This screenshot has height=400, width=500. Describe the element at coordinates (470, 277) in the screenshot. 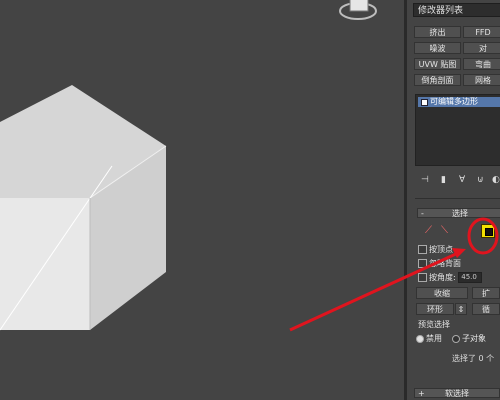

I see `angle-spinner: 45.0` at that location.